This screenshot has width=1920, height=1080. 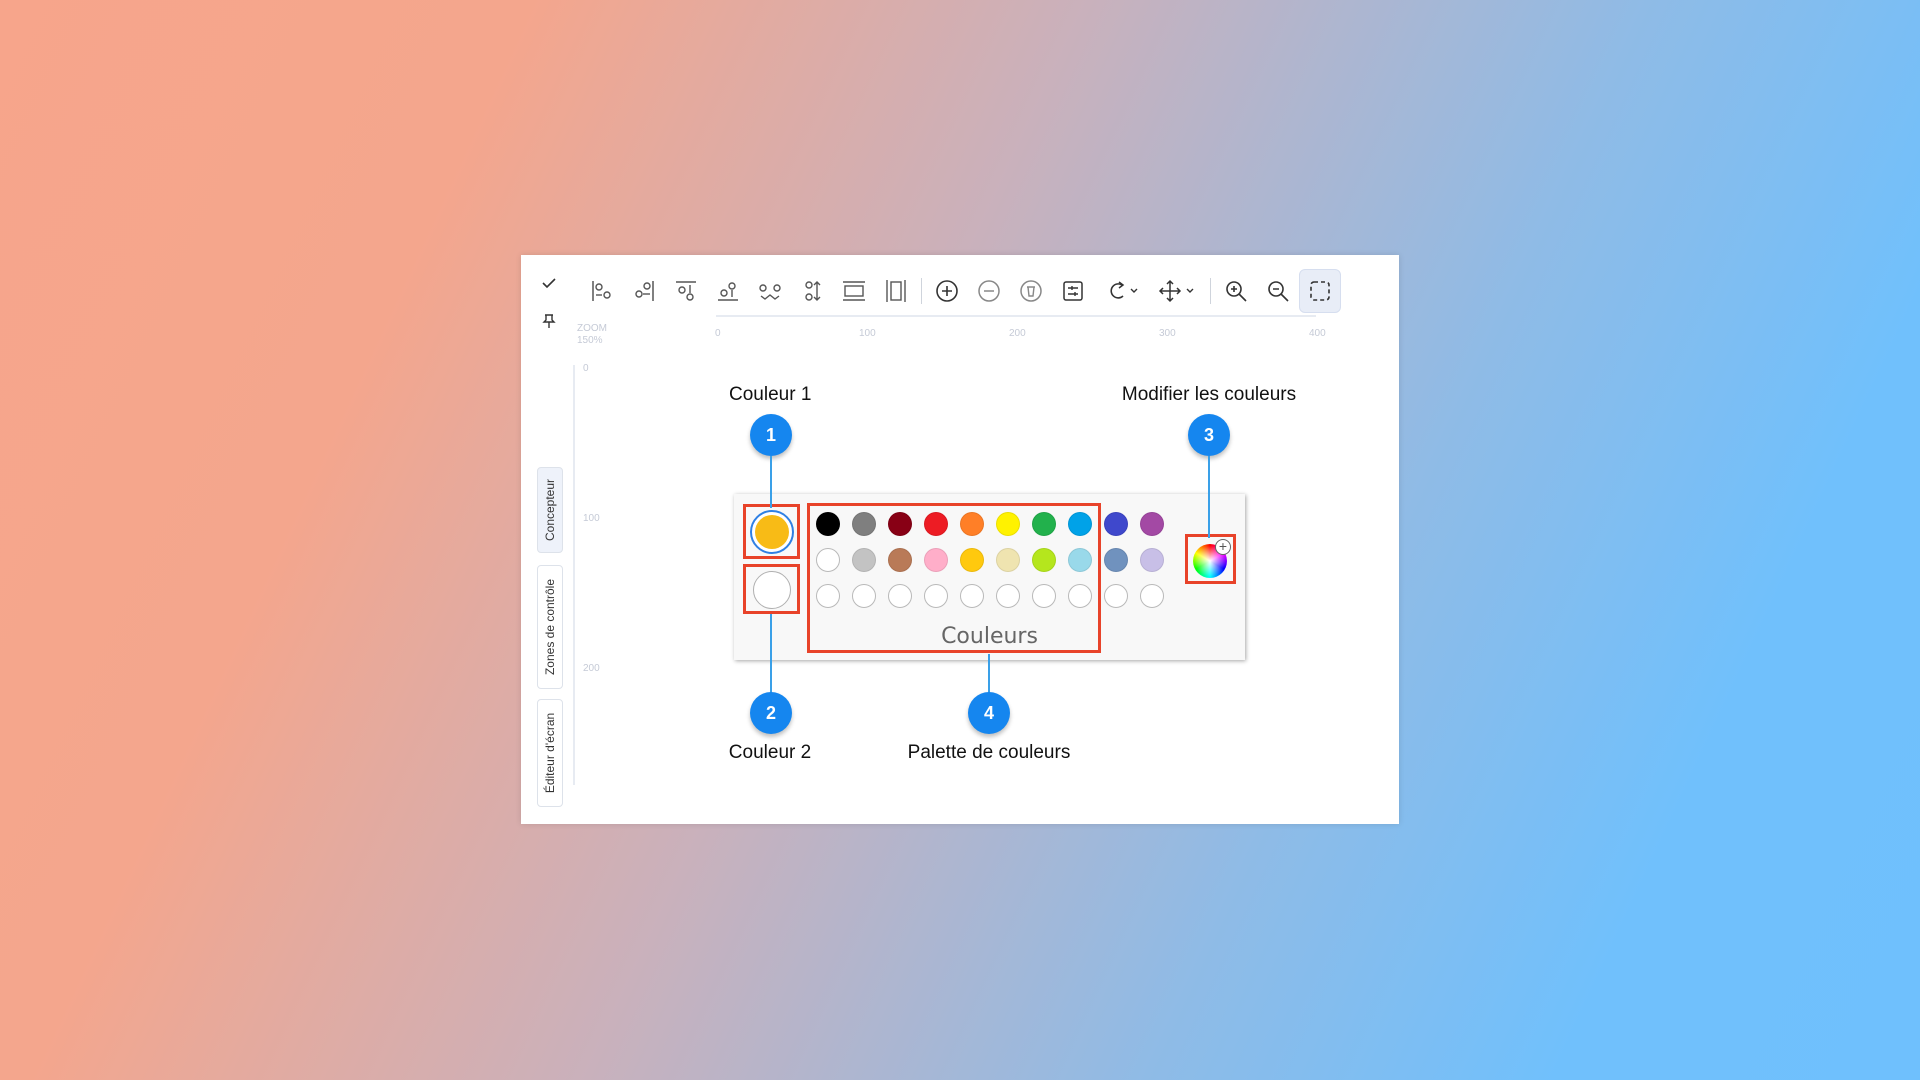 I want to click on zoom-indicator: ZOOM 150%, so click(x=592, y=335).